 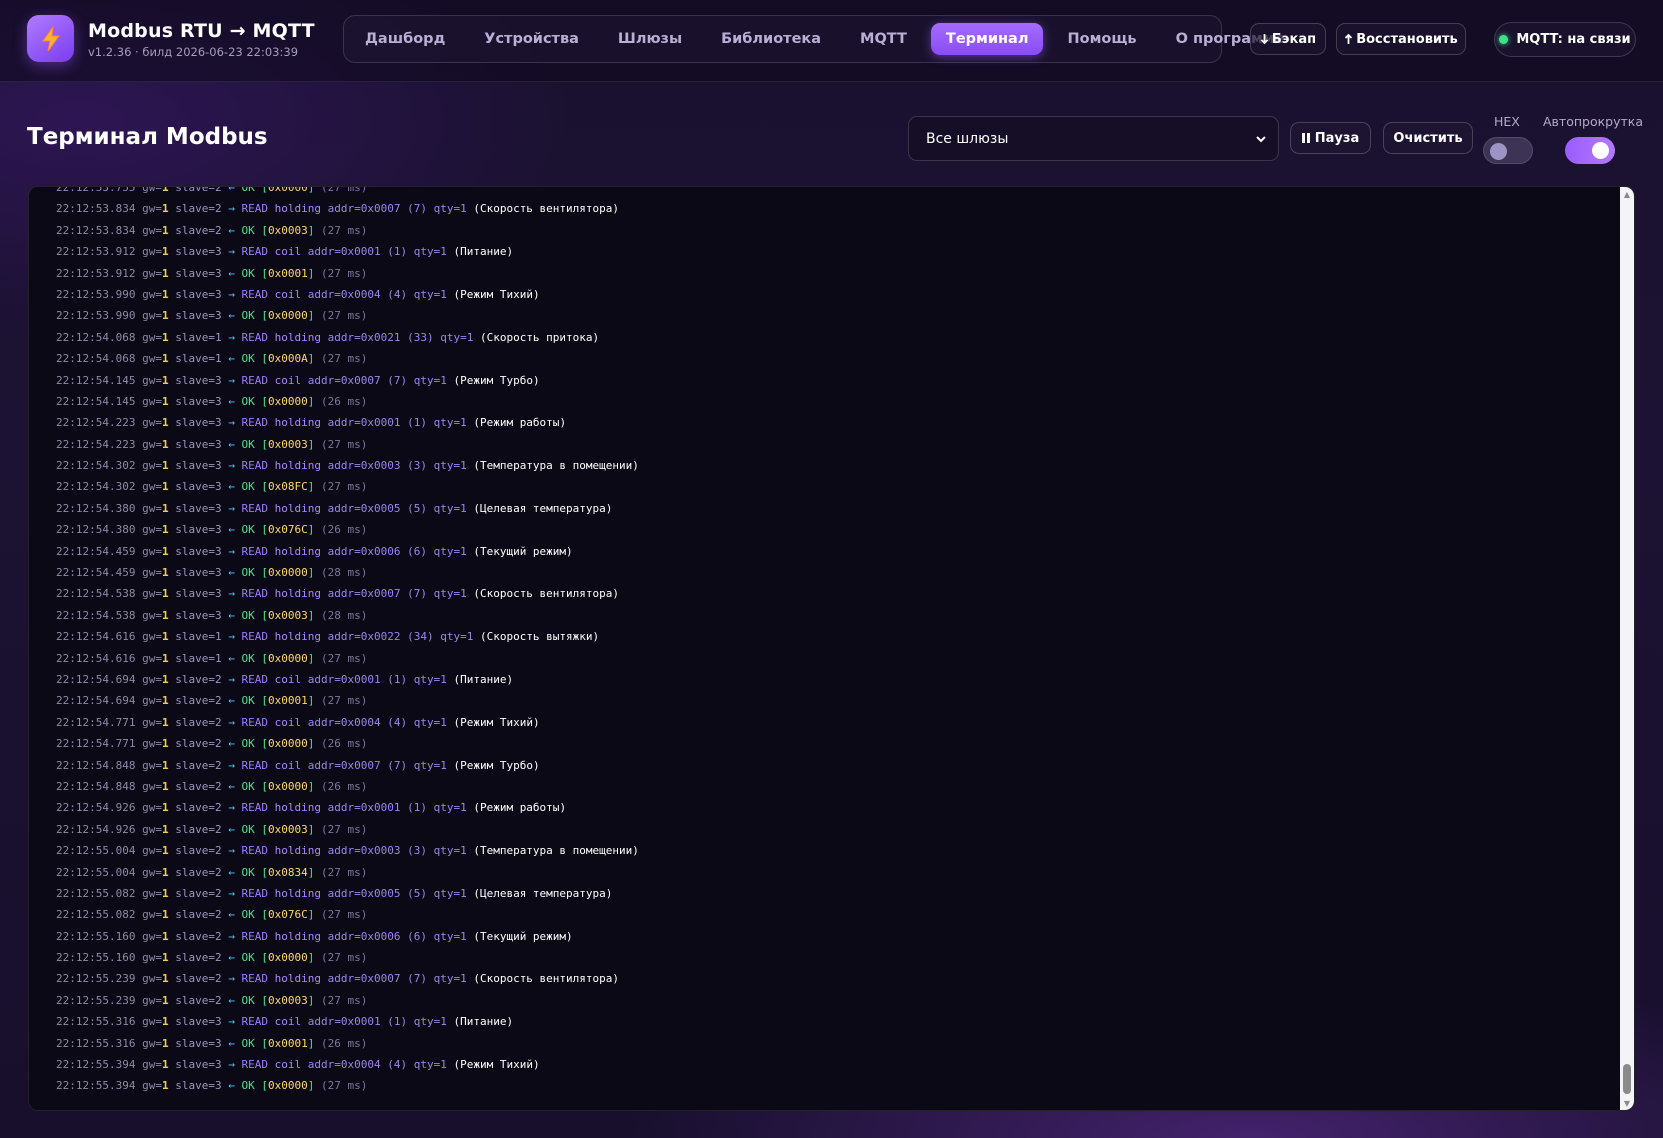 What do you see at coordinates (1627, 648) in the screenshot?
I see `log-scrollbar: ▲ ▼` at bounding box center [1627, 648].